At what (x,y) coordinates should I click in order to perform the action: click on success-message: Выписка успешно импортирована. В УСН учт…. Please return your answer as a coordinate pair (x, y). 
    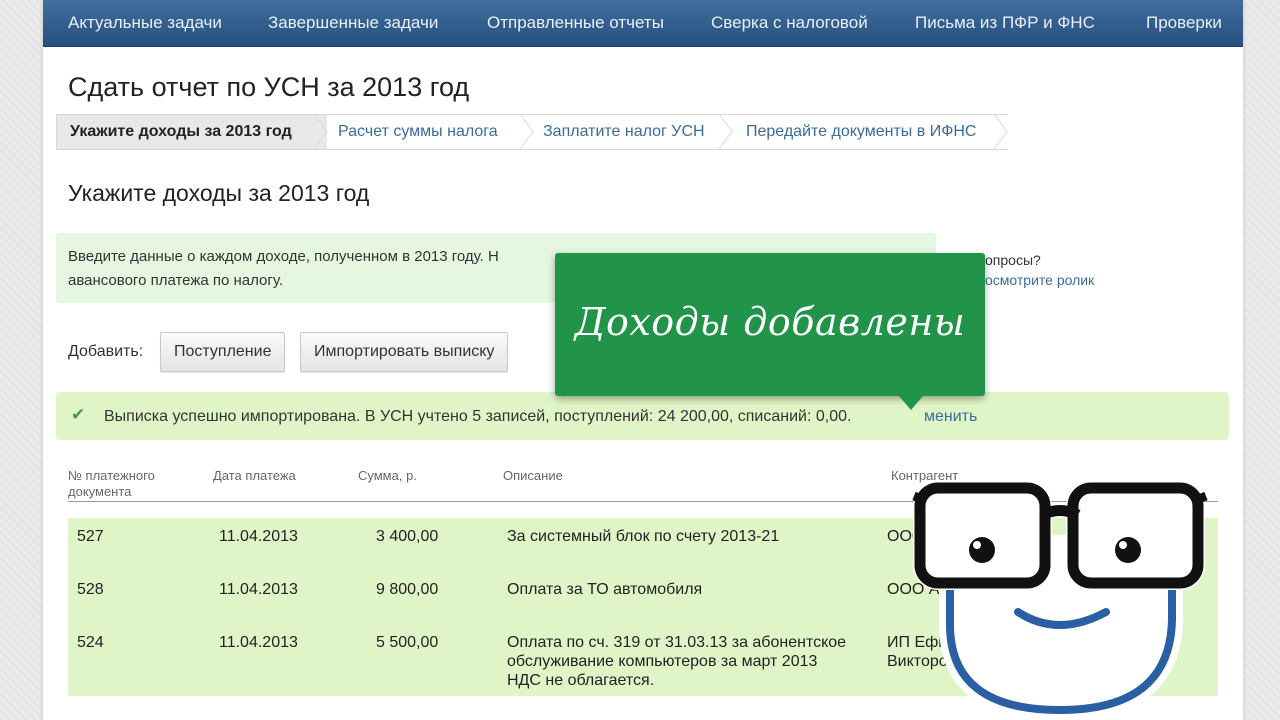
    Looking at the image, I should click on (478, 416).